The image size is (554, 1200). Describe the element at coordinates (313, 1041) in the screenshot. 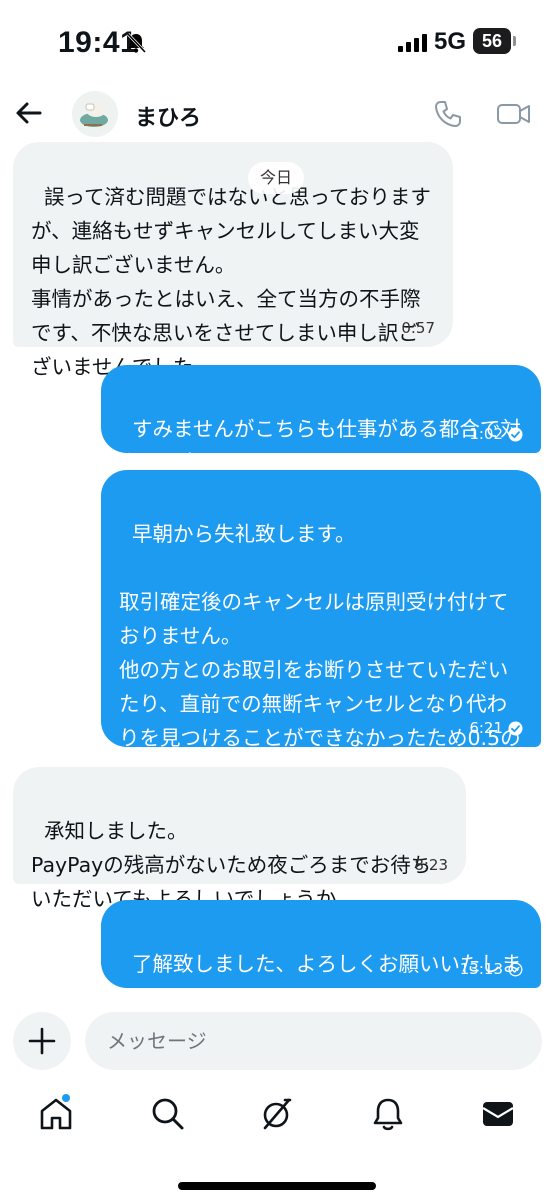

I see `message-input` at that location.